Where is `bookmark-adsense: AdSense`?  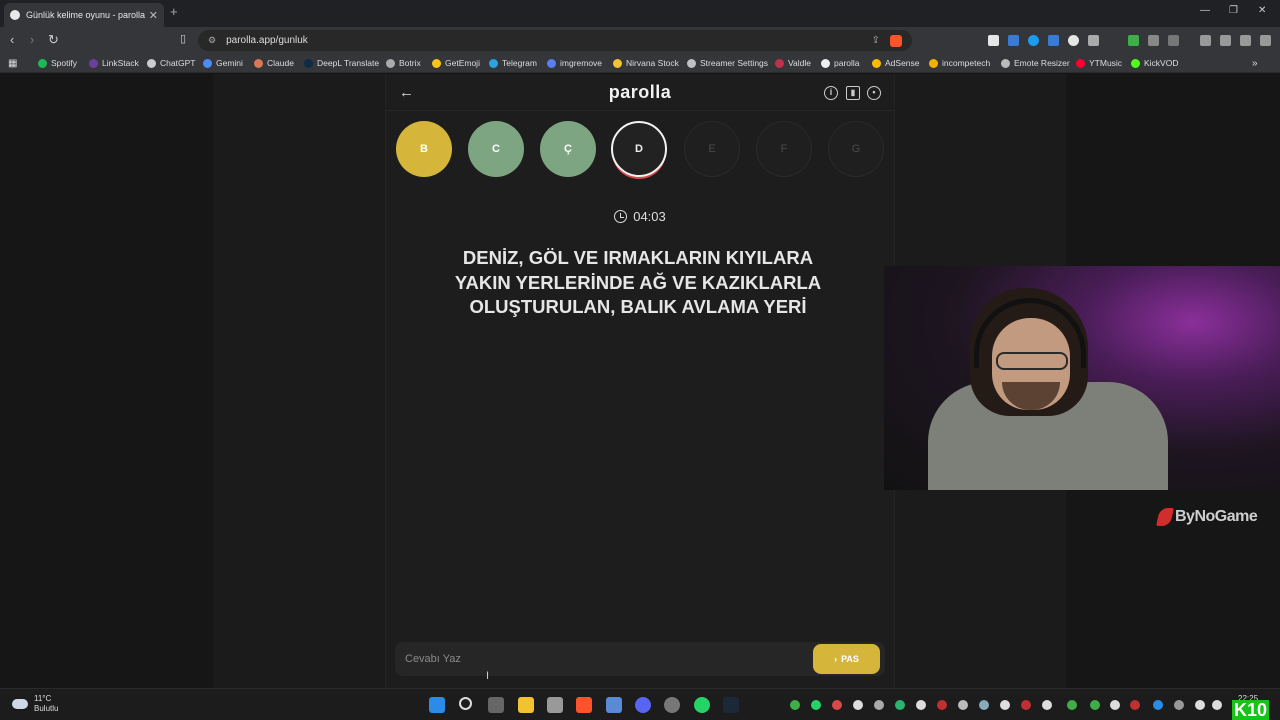
bookmark-adsense: AdSense is located at coordinates (896, 63).